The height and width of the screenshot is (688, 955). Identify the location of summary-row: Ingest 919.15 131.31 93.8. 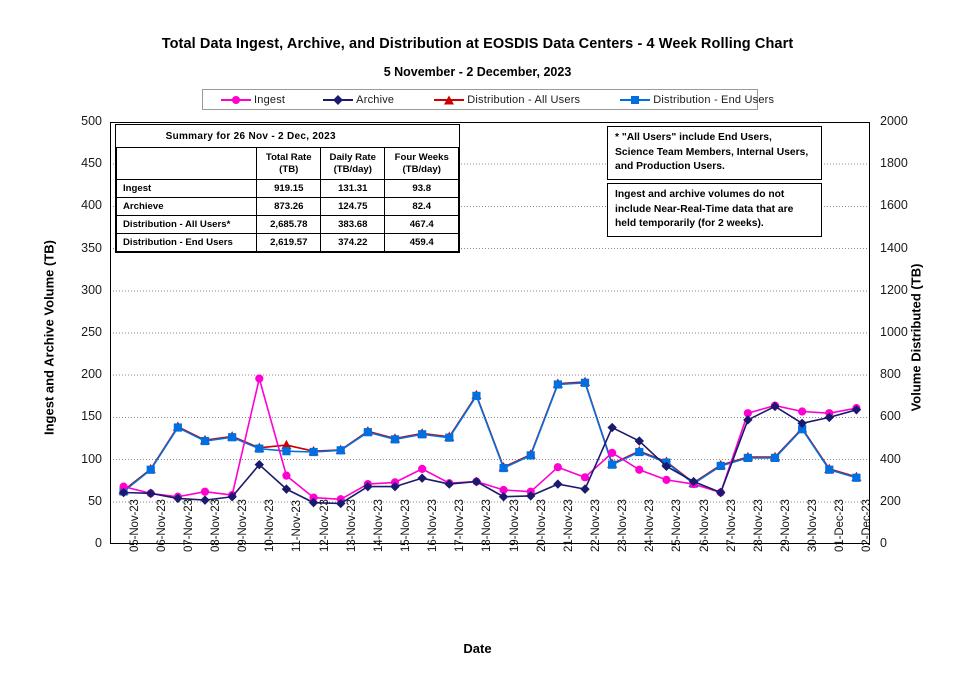
(287, 188).